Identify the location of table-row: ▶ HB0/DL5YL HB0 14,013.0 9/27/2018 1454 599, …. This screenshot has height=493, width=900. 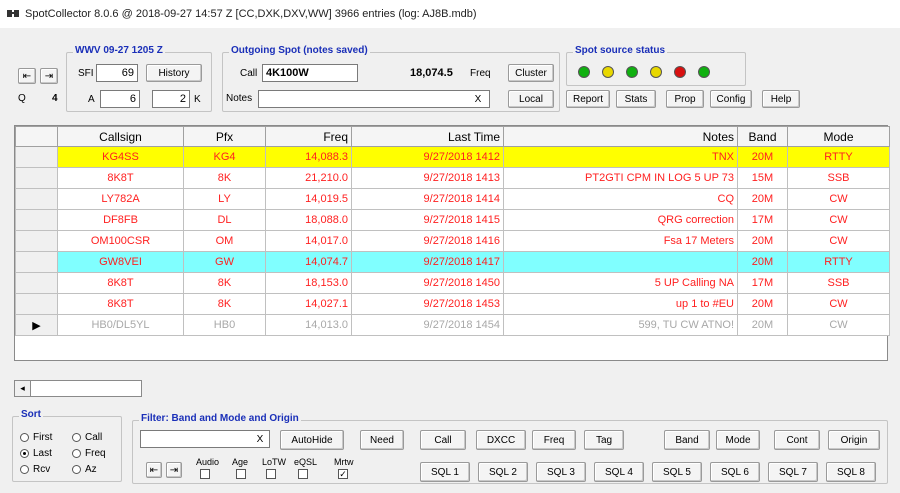
(452, 325).